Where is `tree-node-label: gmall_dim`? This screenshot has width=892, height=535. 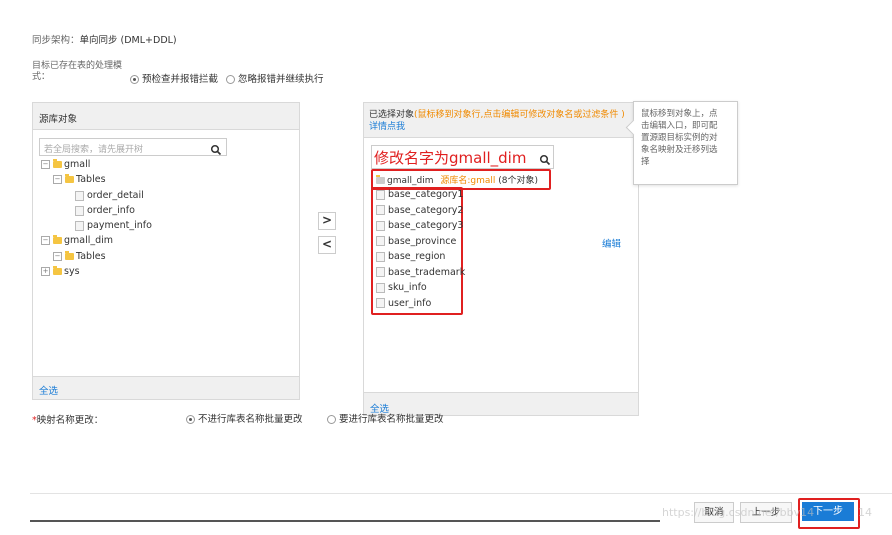 tree-node-label: gmall_dim is located at coordinates (89, 240).